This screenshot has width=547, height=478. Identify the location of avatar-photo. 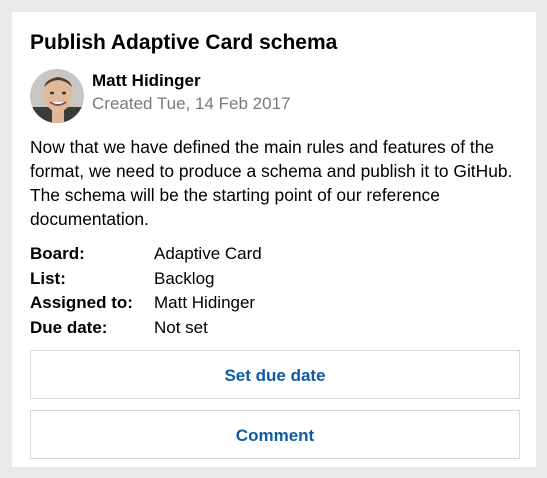
(57, 96).